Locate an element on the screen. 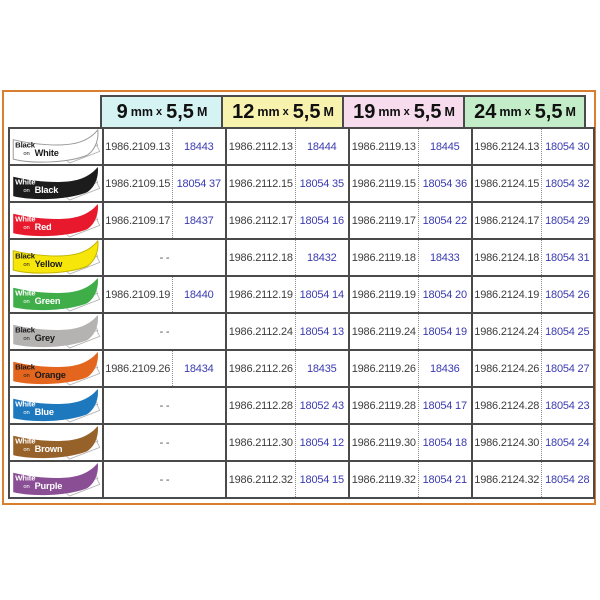 This screenshot has height=600, width=600. order-id-cell: 18444 is located at coordinates (322, 146).